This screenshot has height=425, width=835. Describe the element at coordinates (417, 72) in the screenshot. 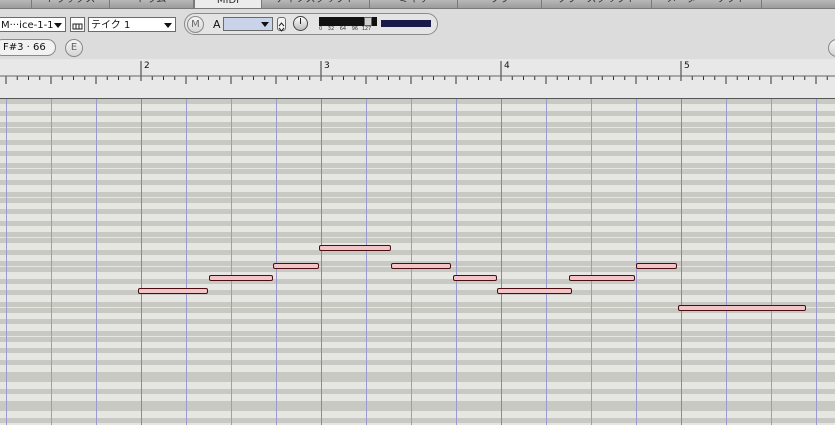

I see `ruler-ticks` at that location.